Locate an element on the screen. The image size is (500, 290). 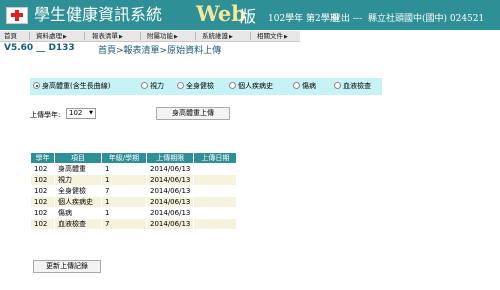
table-cell: 身高體重 is located at coordinates (78, 169).